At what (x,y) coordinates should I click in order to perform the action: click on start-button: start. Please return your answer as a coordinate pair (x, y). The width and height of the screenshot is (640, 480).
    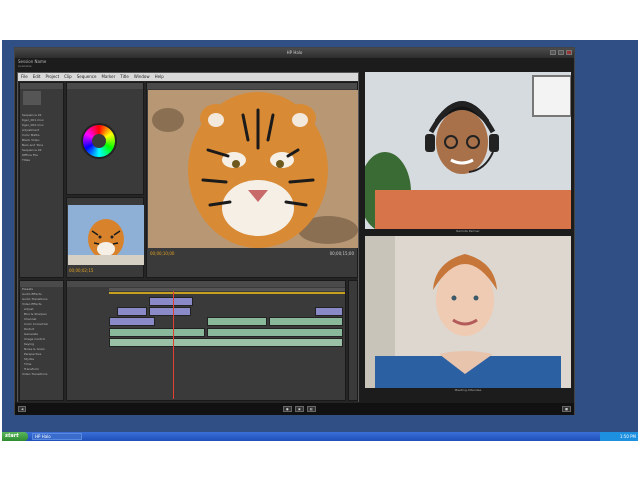
    Looking at the image, I should click on (15, 436).